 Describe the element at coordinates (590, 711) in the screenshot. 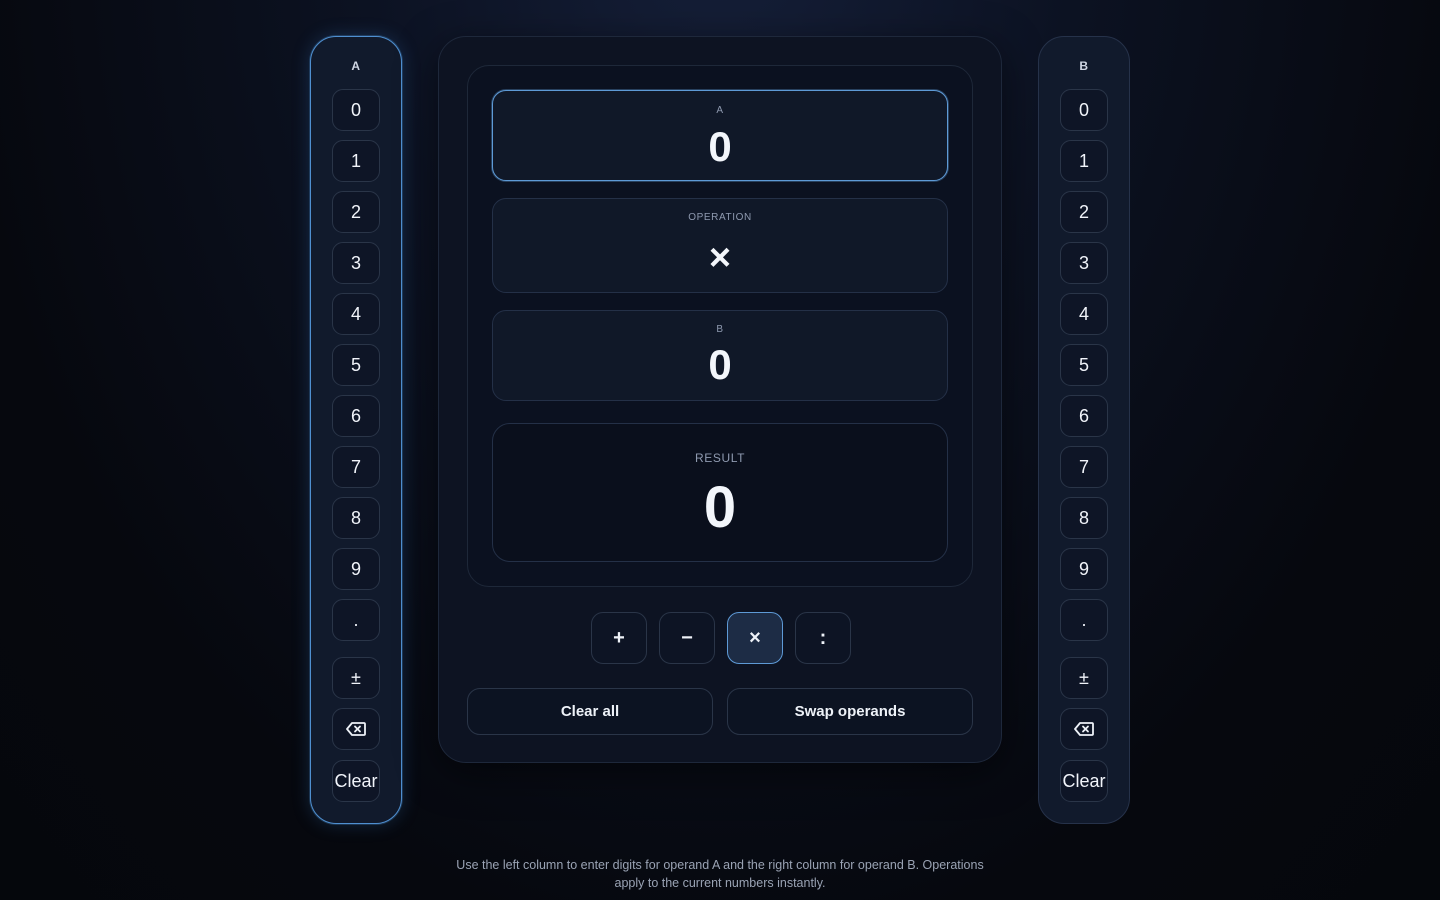

I see `clear-all-button: Clear all` at that location.